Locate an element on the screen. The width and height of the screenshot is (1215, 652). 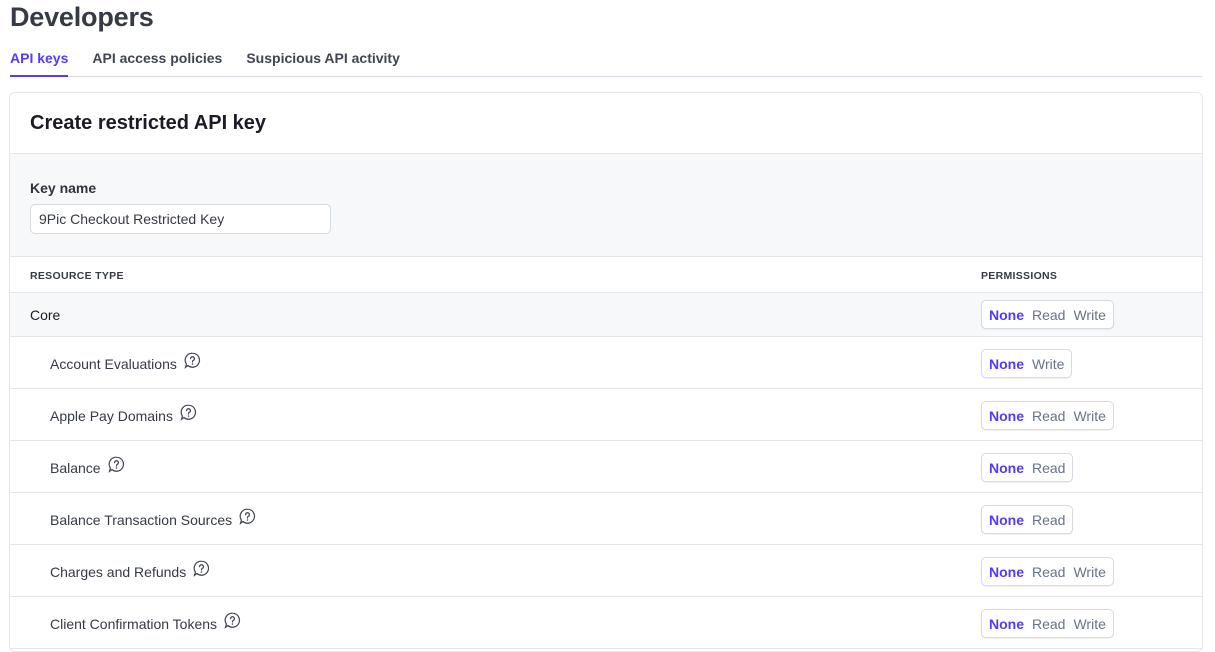
resource-label: Client Confirmation Tokens is located at coordinates (134, 623).